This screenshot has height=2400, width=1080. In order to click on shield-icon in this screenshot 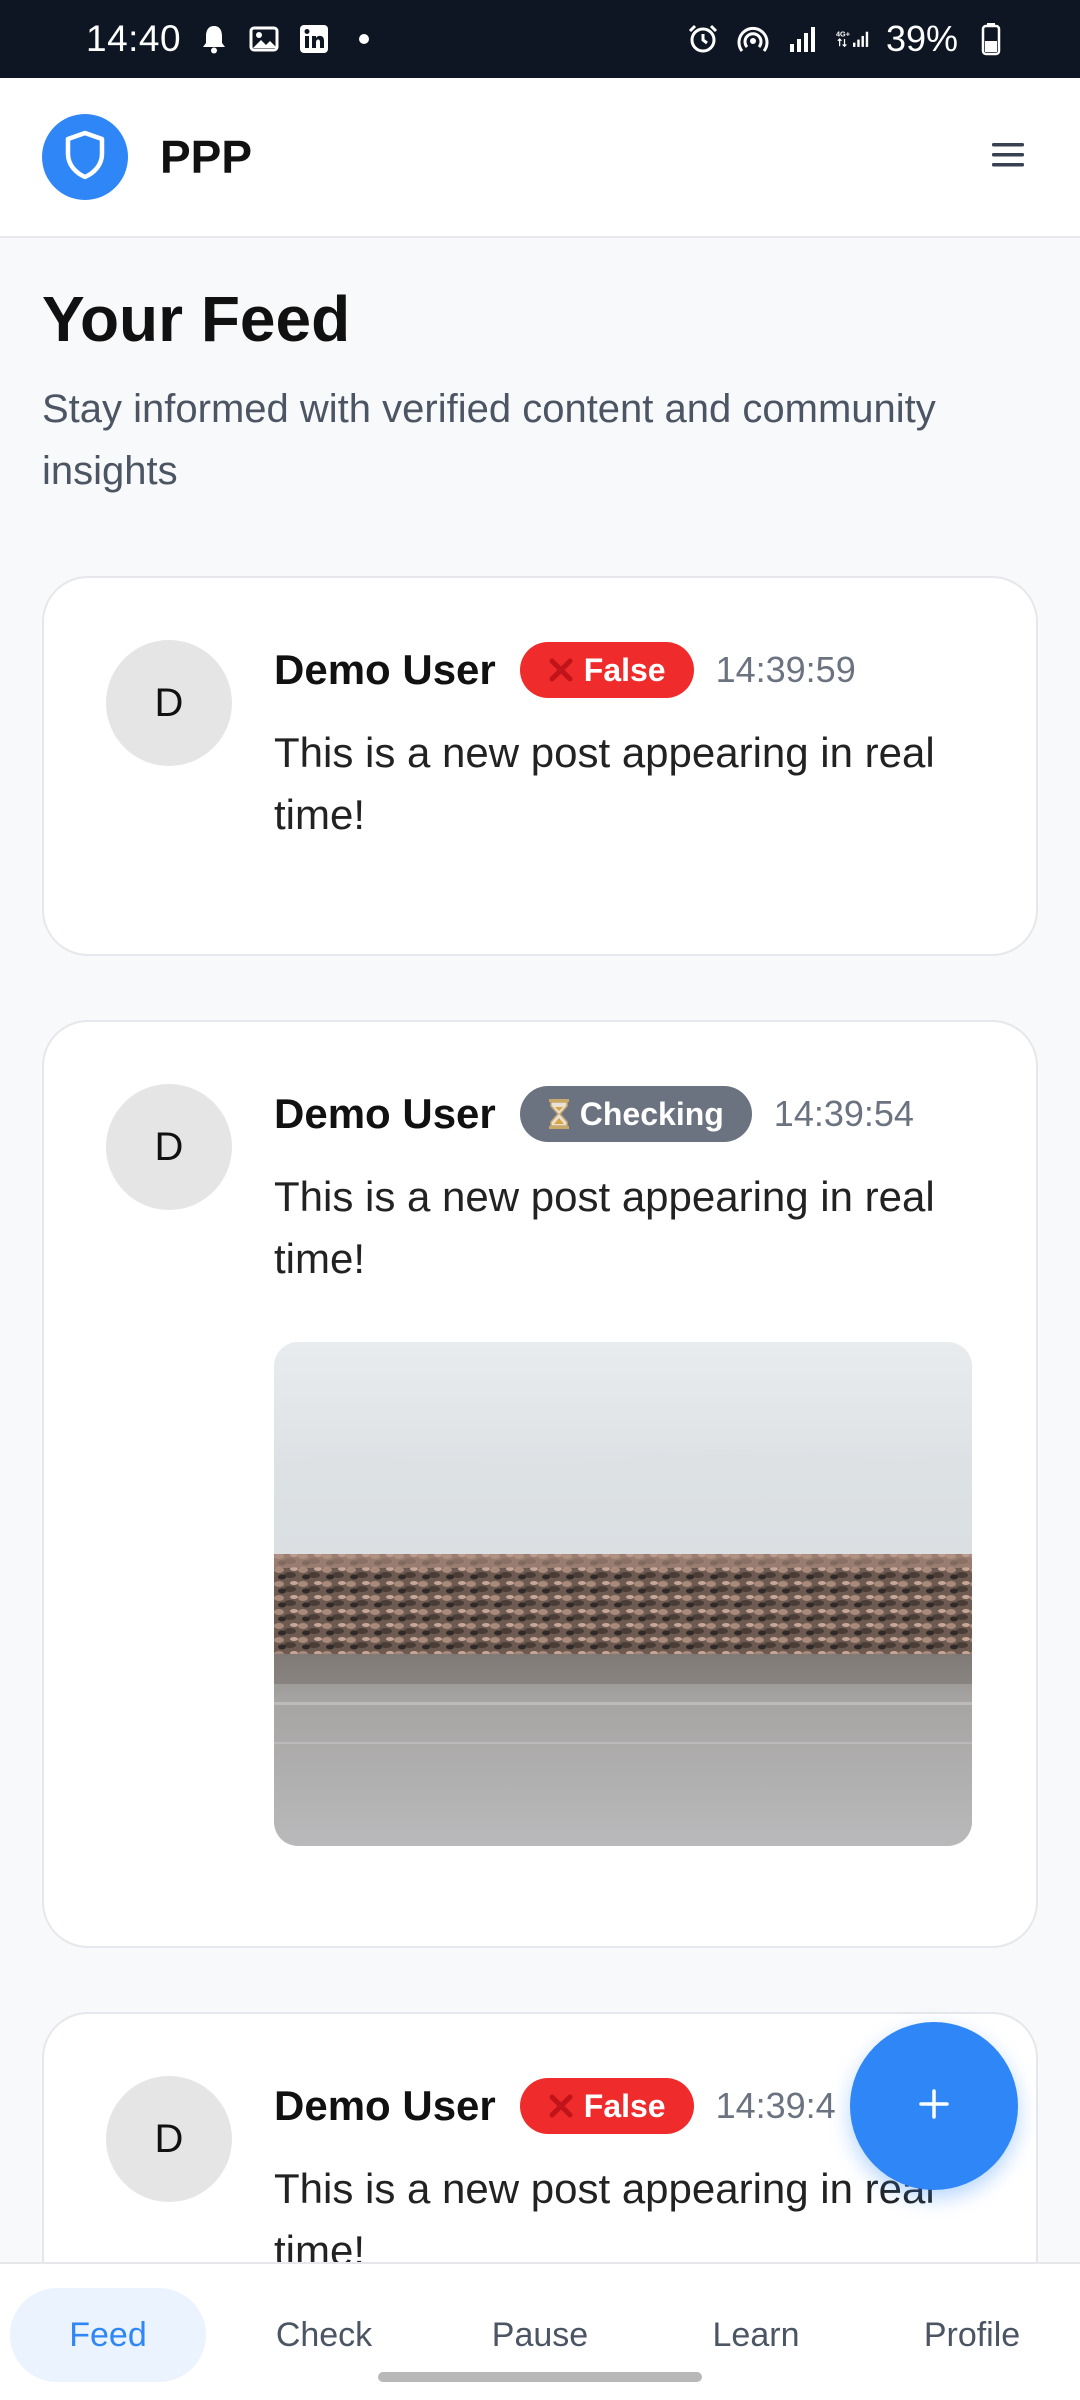, I will do `click(85, 157)`.